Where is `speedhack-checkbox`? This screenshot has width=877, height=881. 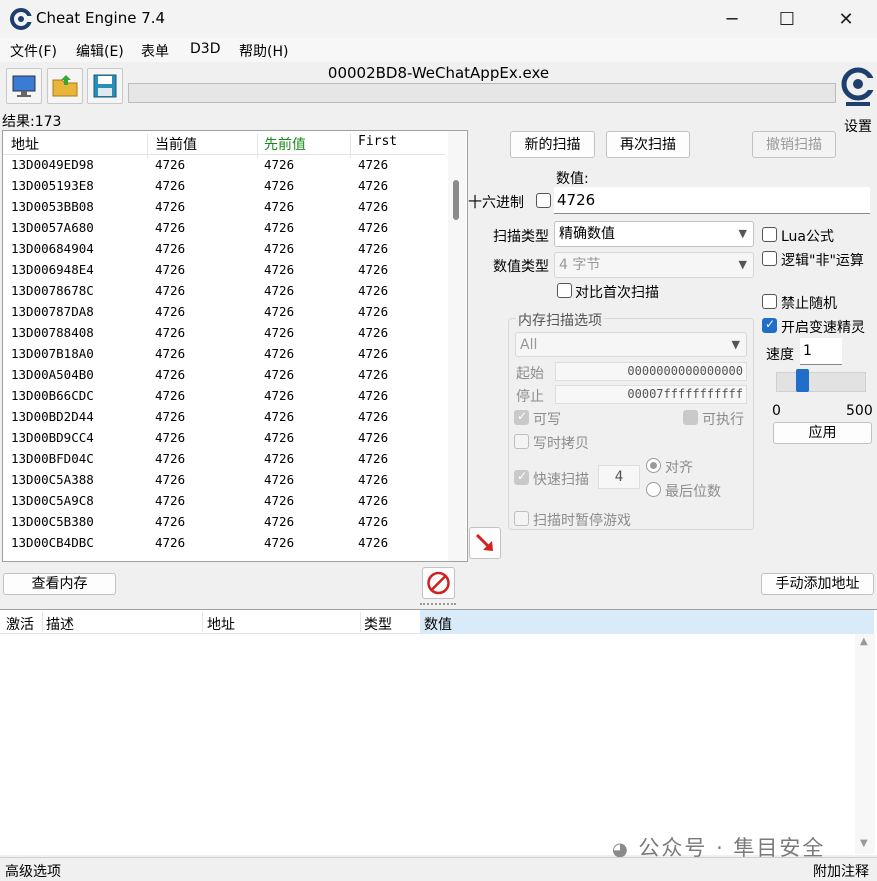 speedhack-checkbox is located at coordinates (769, 325).